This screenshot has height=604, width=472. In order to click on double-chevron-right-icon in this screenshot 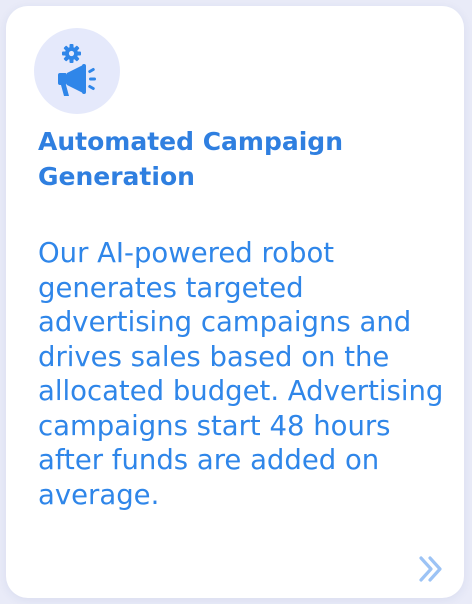, I will do `click(431, 569)`.